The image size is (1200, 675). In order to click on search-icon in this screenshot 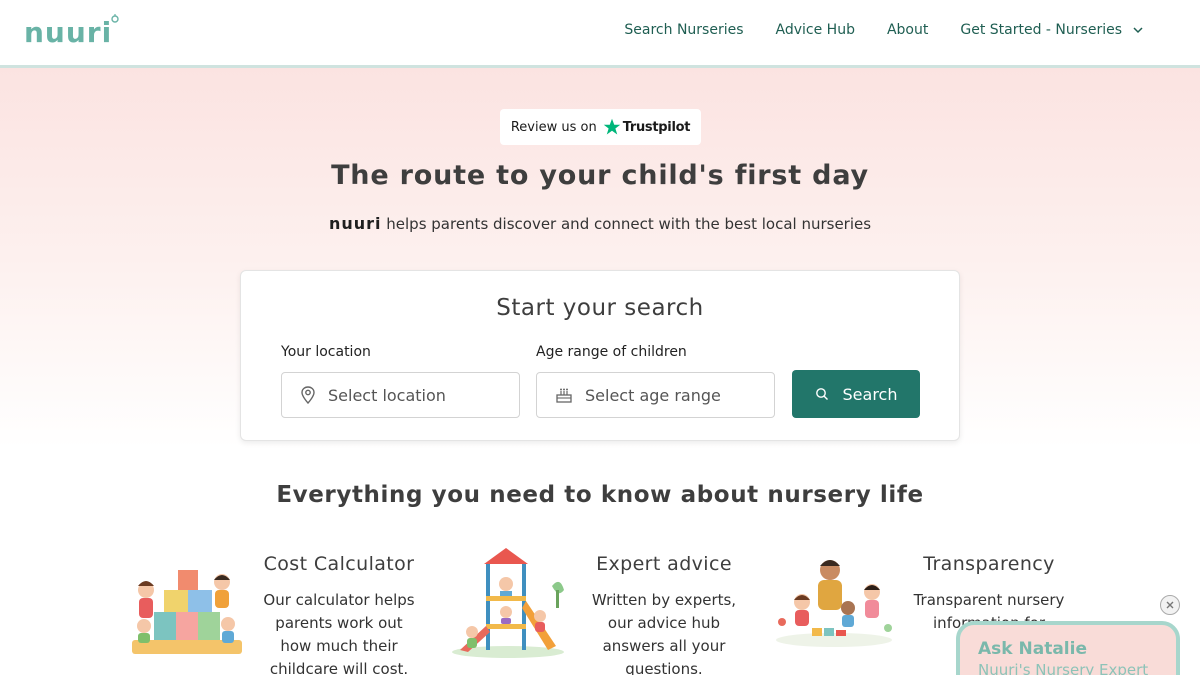, I will do `click(821, 394)`.